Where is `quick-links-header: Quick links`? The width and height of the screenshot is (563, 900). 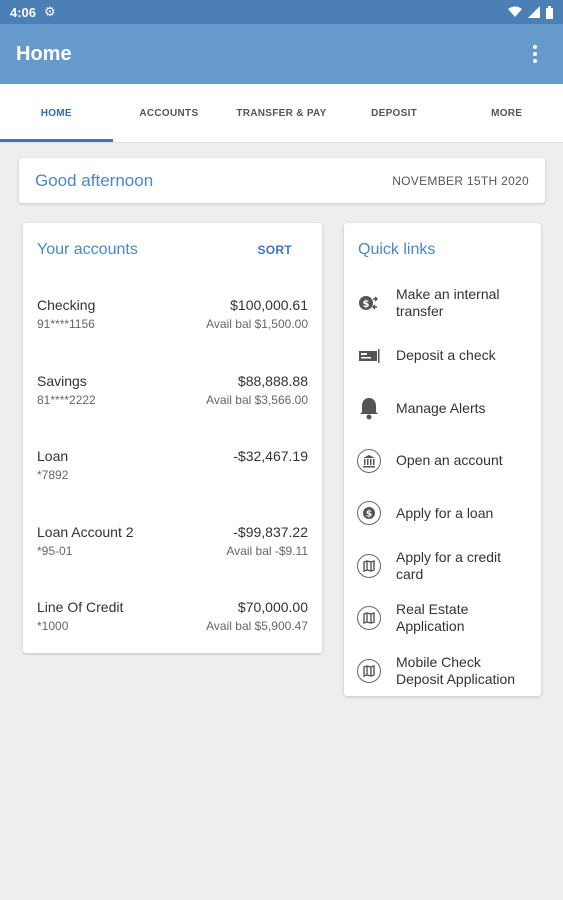 quick-links-header: Quick links is located at coordinates (442, 250).